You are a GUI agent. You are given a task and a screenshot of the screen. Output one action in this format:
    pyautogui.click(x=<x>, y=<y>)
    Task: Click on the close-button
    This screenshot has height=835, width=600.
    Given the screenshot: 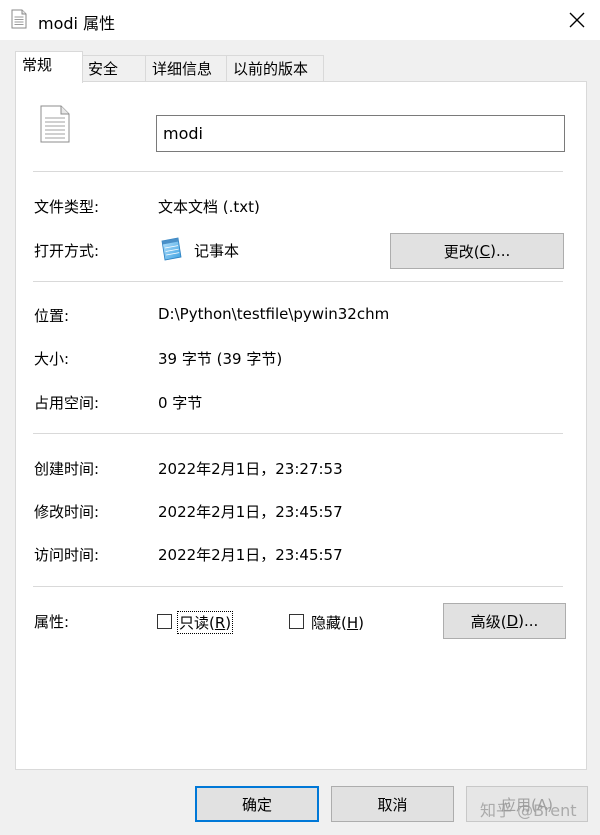 What is the action you would take?
    pyautogui.click(x=577, y=20)
    